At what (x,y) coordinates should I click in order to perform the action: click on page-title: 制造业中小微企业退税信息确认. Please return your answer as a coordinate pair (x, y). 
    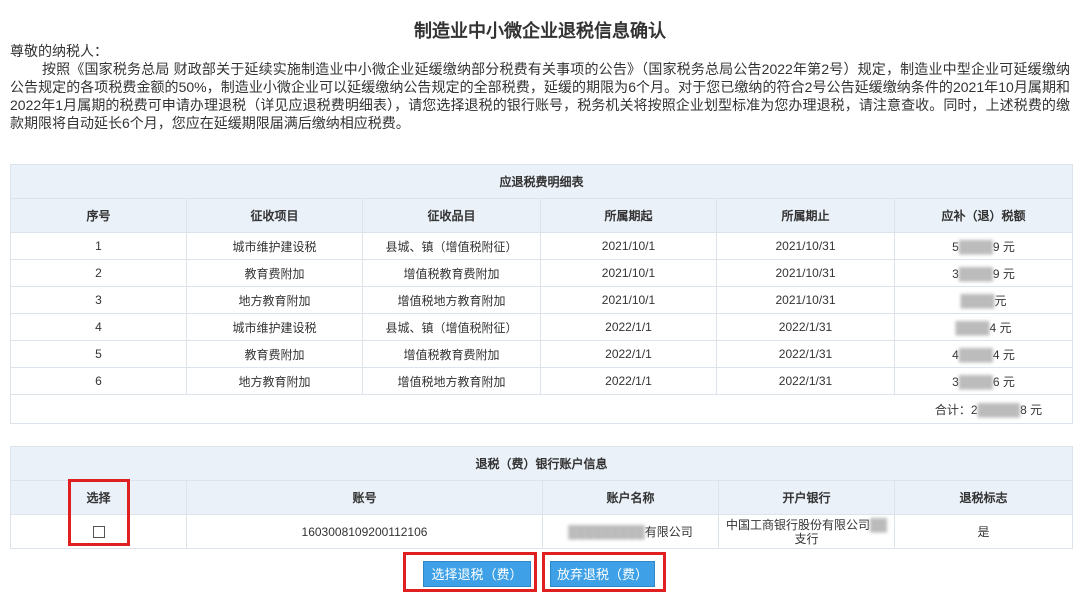
    Looking at the image, I should click on (540, 31).